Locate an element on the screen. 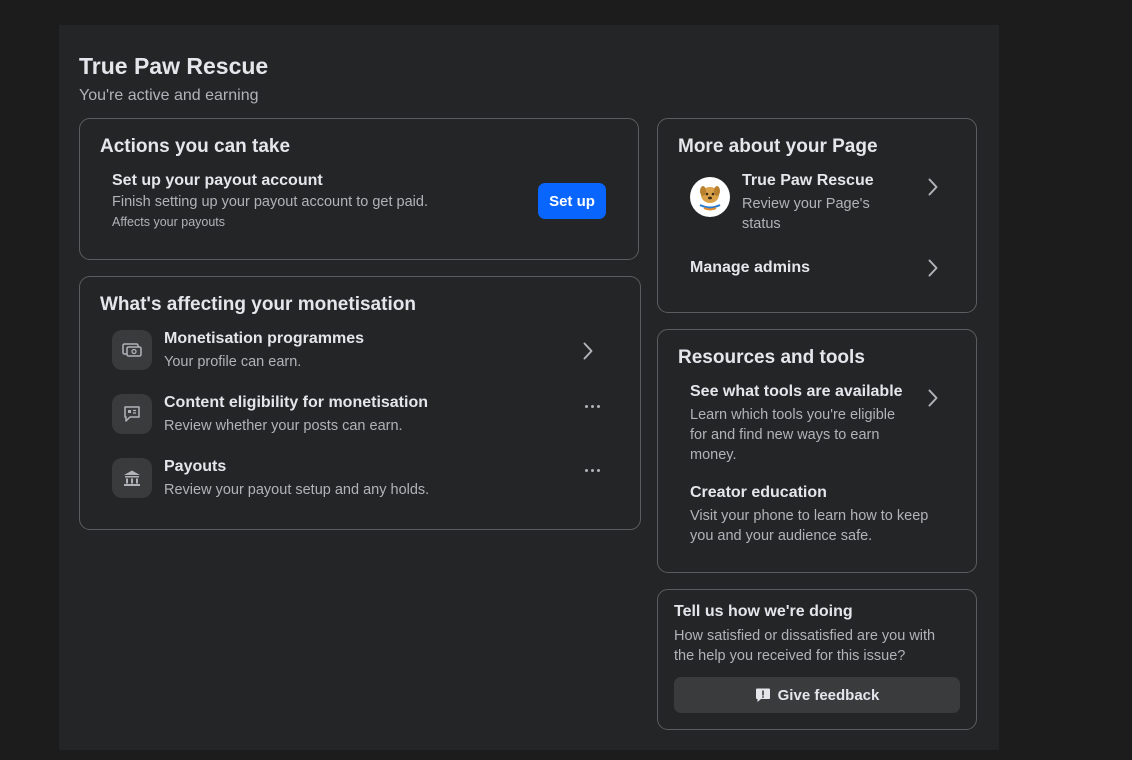  more-about-card-title: More about your Page is located at coordinates (778, 146).